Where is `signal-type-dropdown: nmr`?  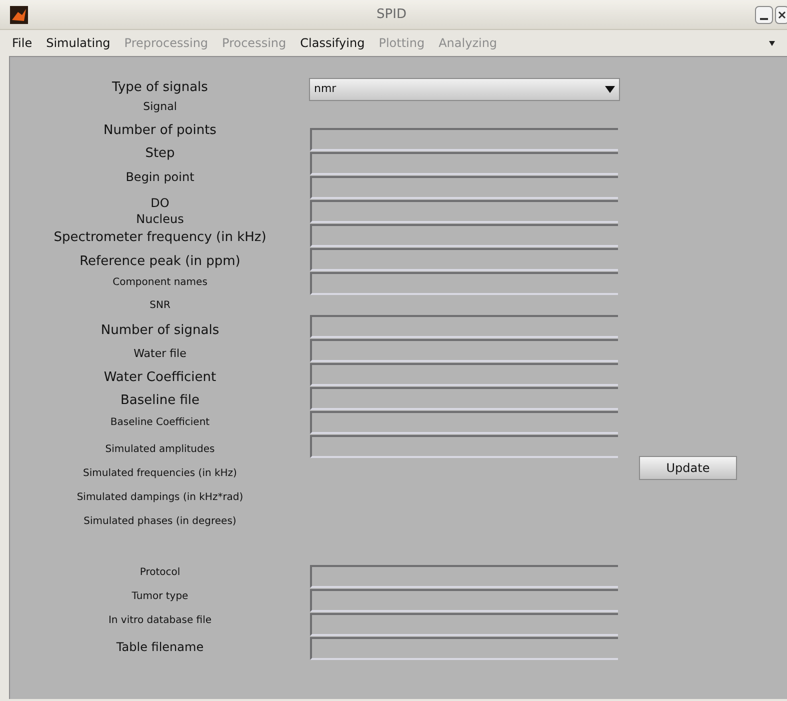 signal-type-dropdown: nmr is located at coordinates (464, 89).